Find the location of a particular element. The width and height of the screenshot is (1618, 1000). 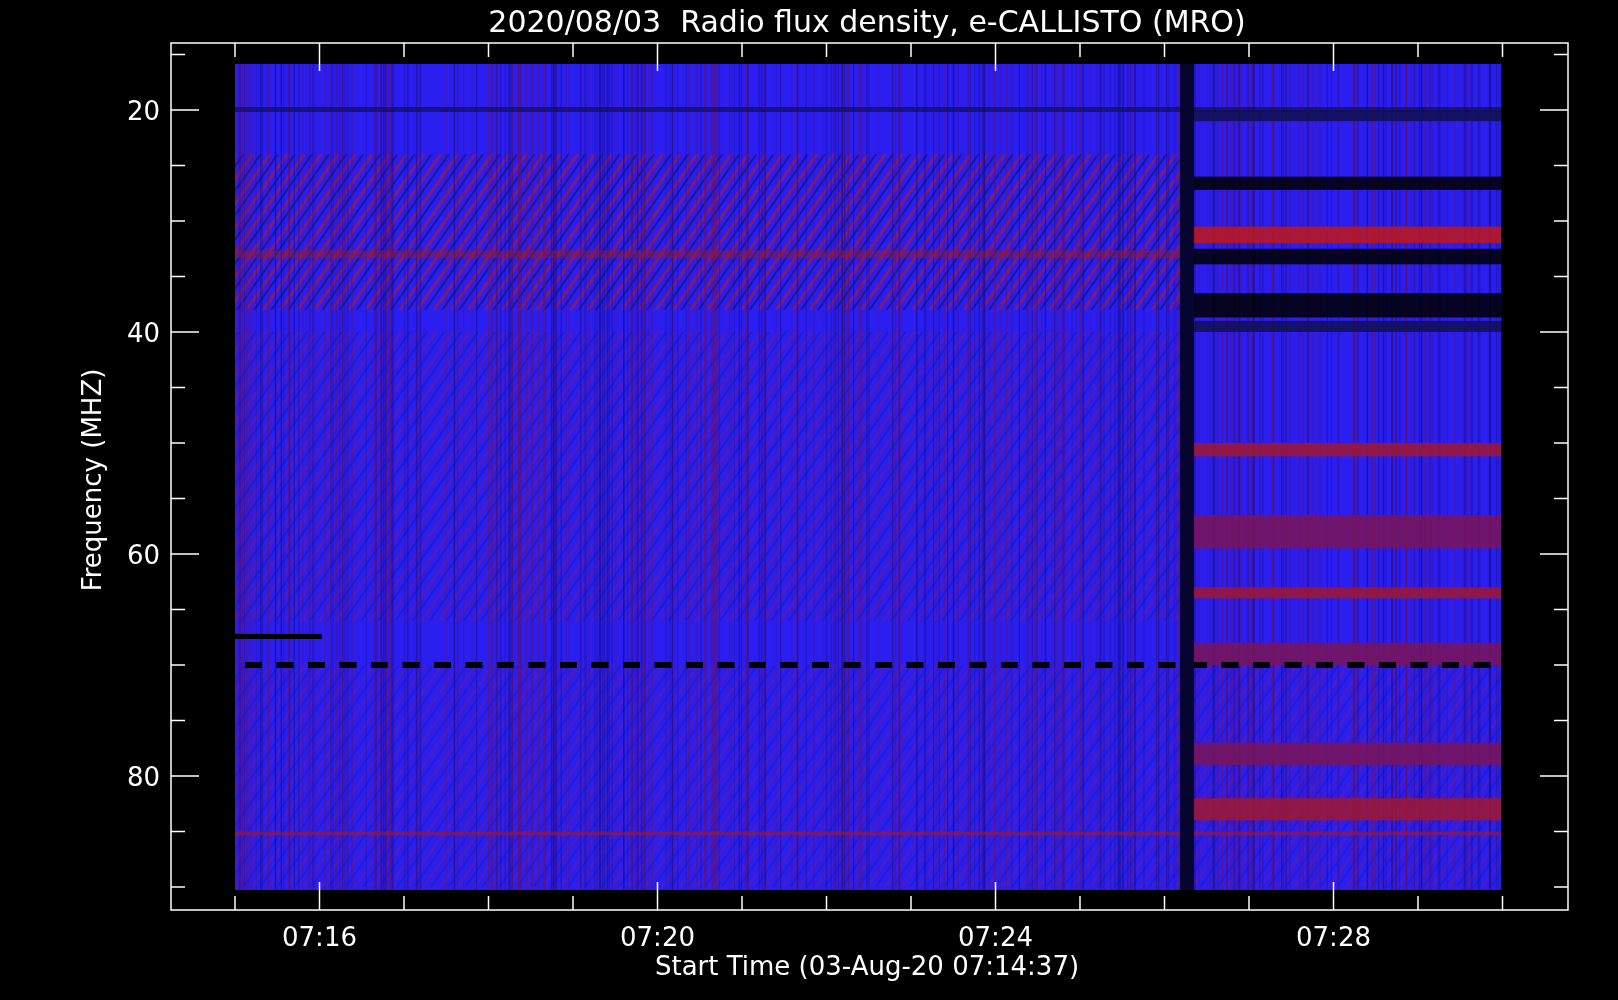

chart-title: 2020/08/03 Radio flux density, e-CALLISTO (MRO) is located at coordinates (867, 21).